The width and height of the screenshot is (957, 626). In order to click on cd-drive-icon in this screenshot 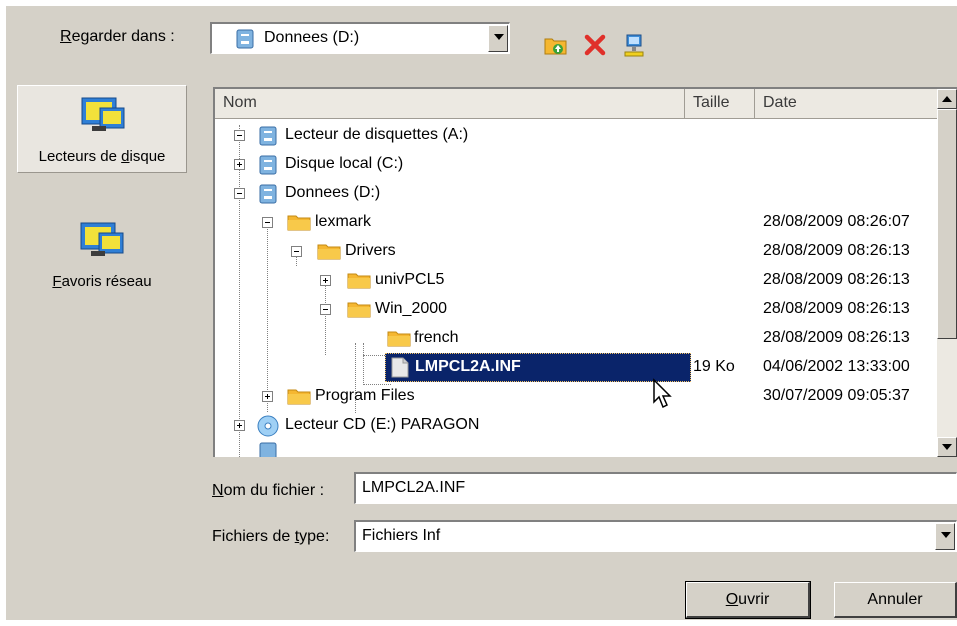, I will do `click(268, 426)`.